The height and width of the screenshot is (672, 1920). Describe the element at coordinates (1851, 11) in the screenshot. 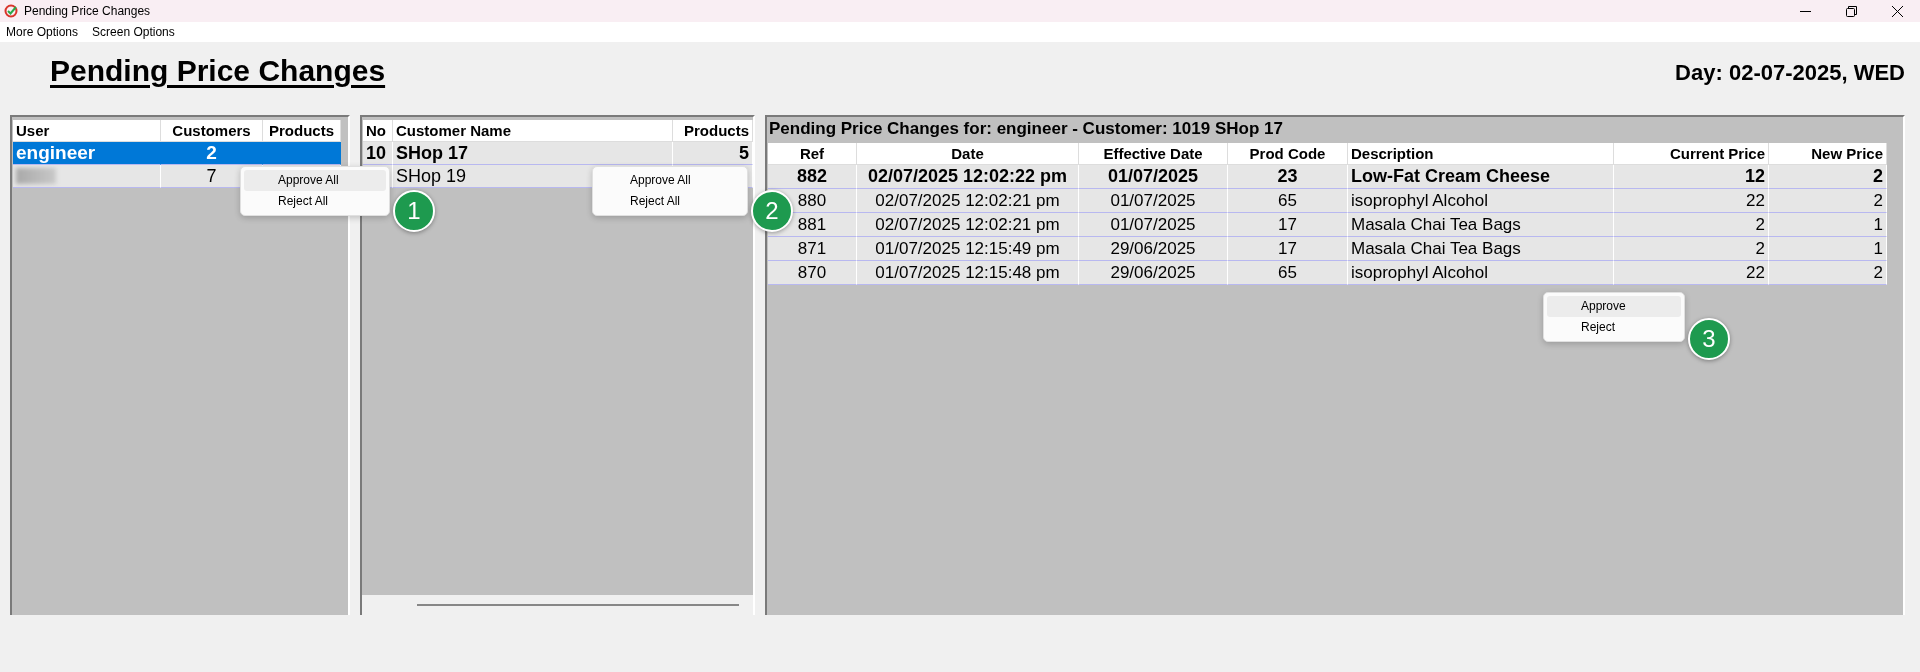

I see `restore-icon` at that location.